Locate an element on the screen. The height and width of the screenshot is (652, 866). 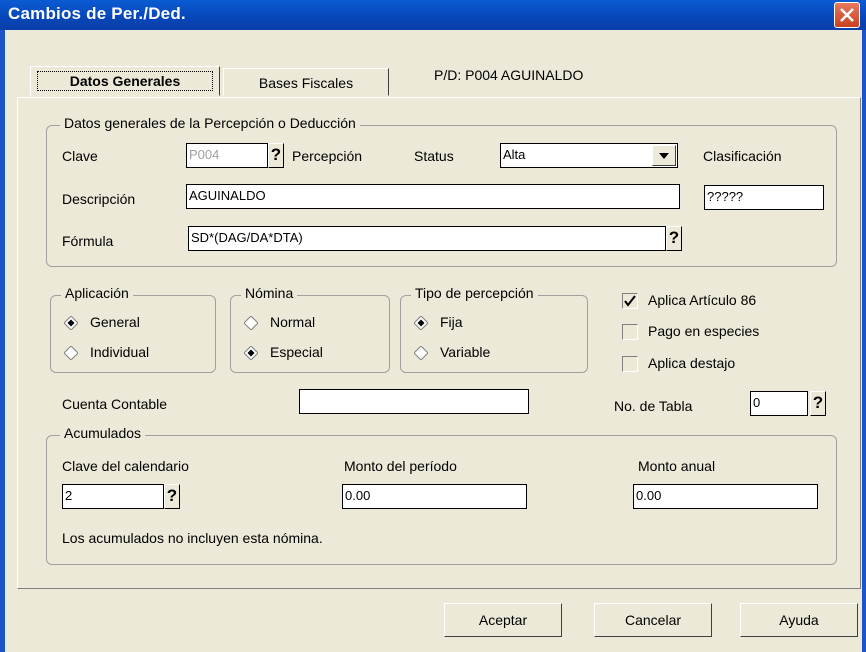
aceptar-button: Aceptar is located at coordinates (503, 620).